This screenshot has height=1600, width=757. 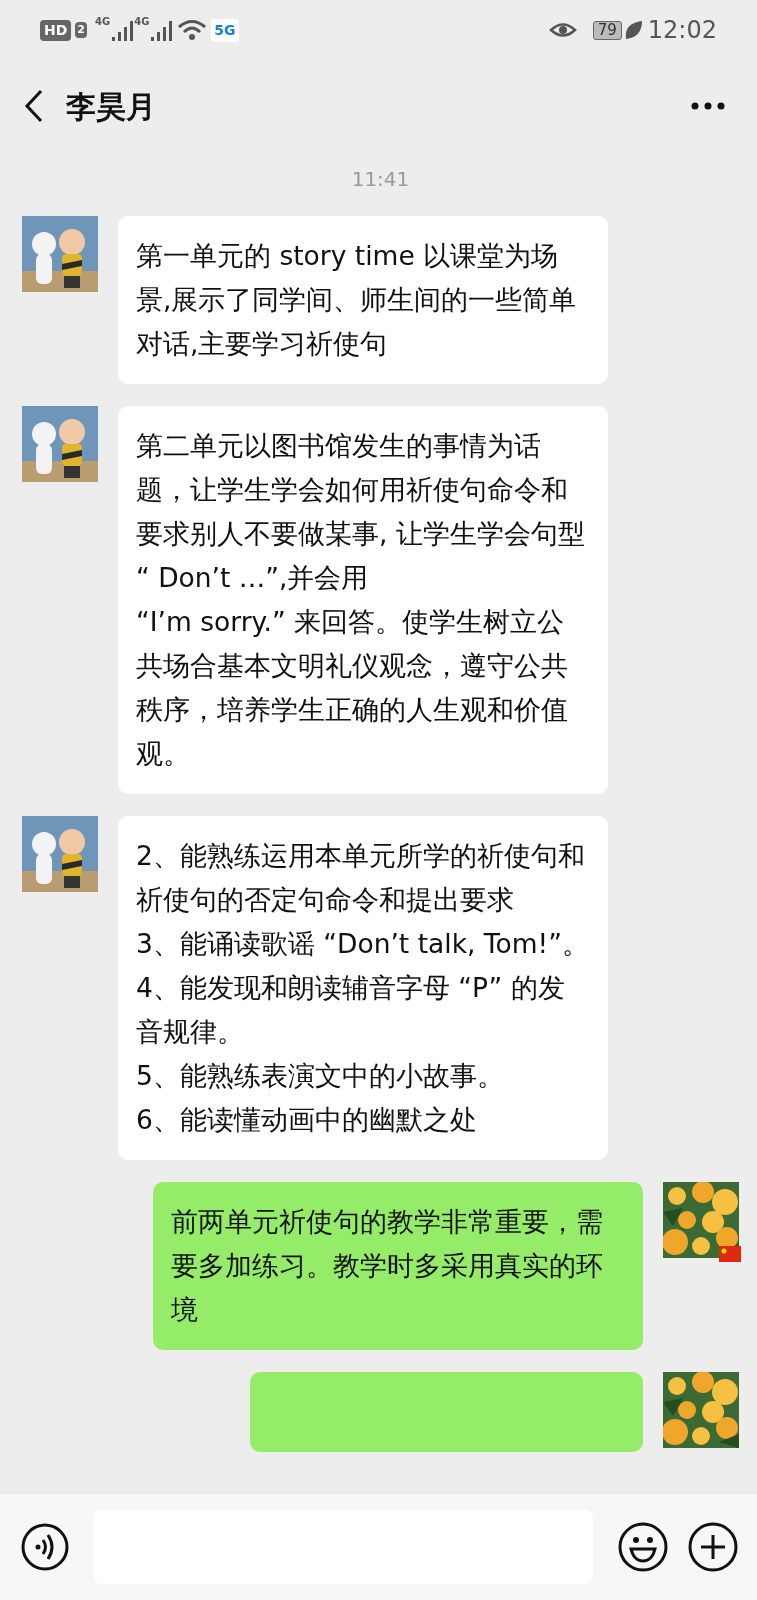 I want to click on network-badge: 5G, so click(x=225, y=30).